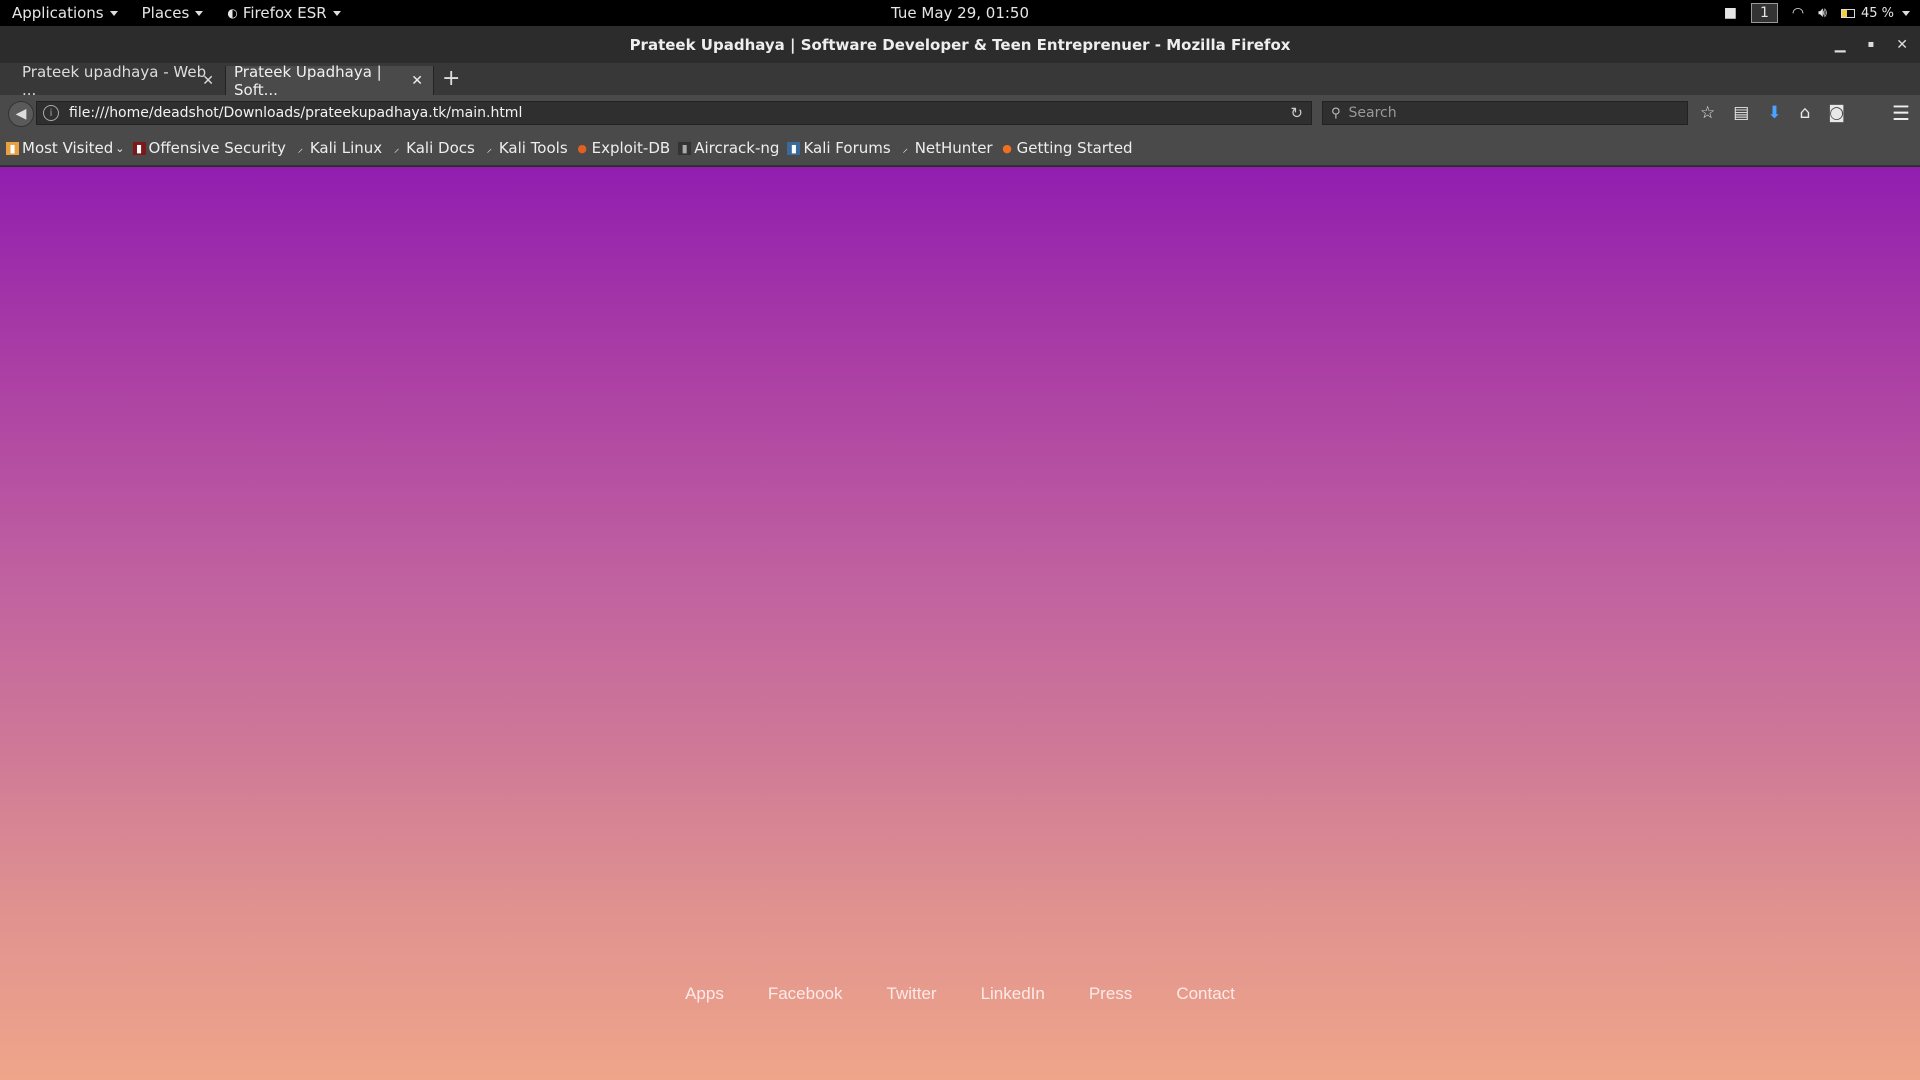 The height and width of the screenshot is (1080, 1920). Describe the element at coordinates (1707, 113) in the screenshot. I see `bookmark-star-icon: ☆` at that location.